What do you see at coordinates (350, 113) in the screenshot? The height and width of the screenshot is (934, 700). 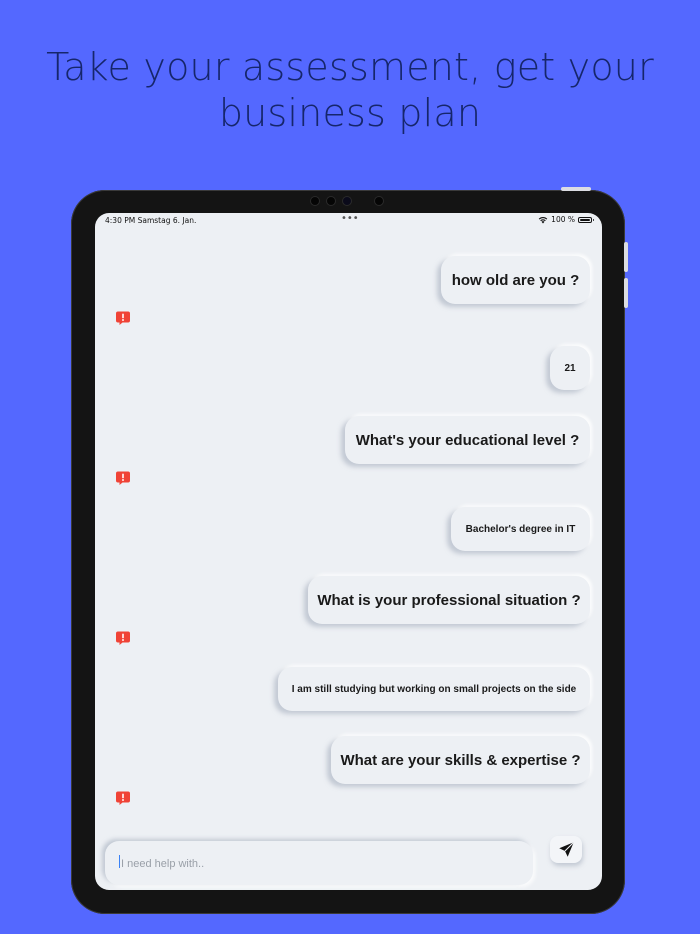 I see `headline-line-2: business plan` at bounding box center [350, 113].